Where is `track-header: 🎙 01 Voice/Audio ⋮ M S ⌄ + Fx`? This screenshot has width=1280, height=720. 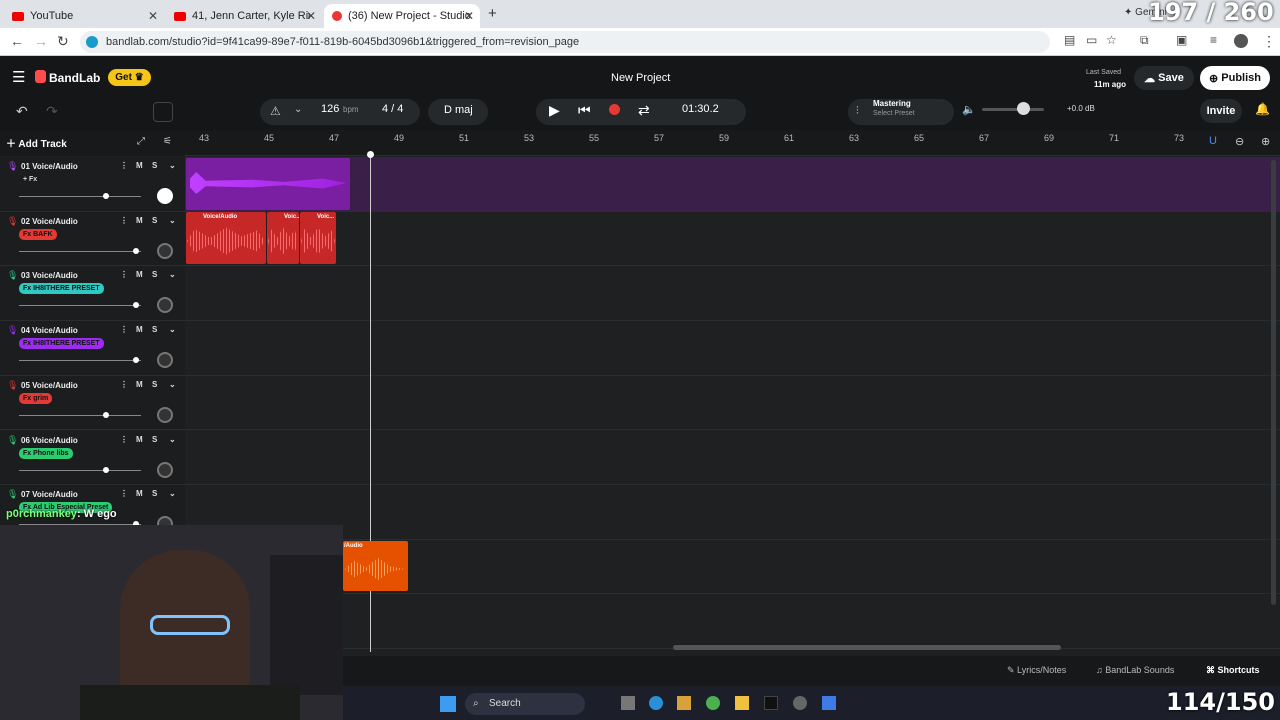 track-header: 🎙 01 Voice/Audio ⋮ M S ⌄ + Fx is located at coordinates (92, 184).